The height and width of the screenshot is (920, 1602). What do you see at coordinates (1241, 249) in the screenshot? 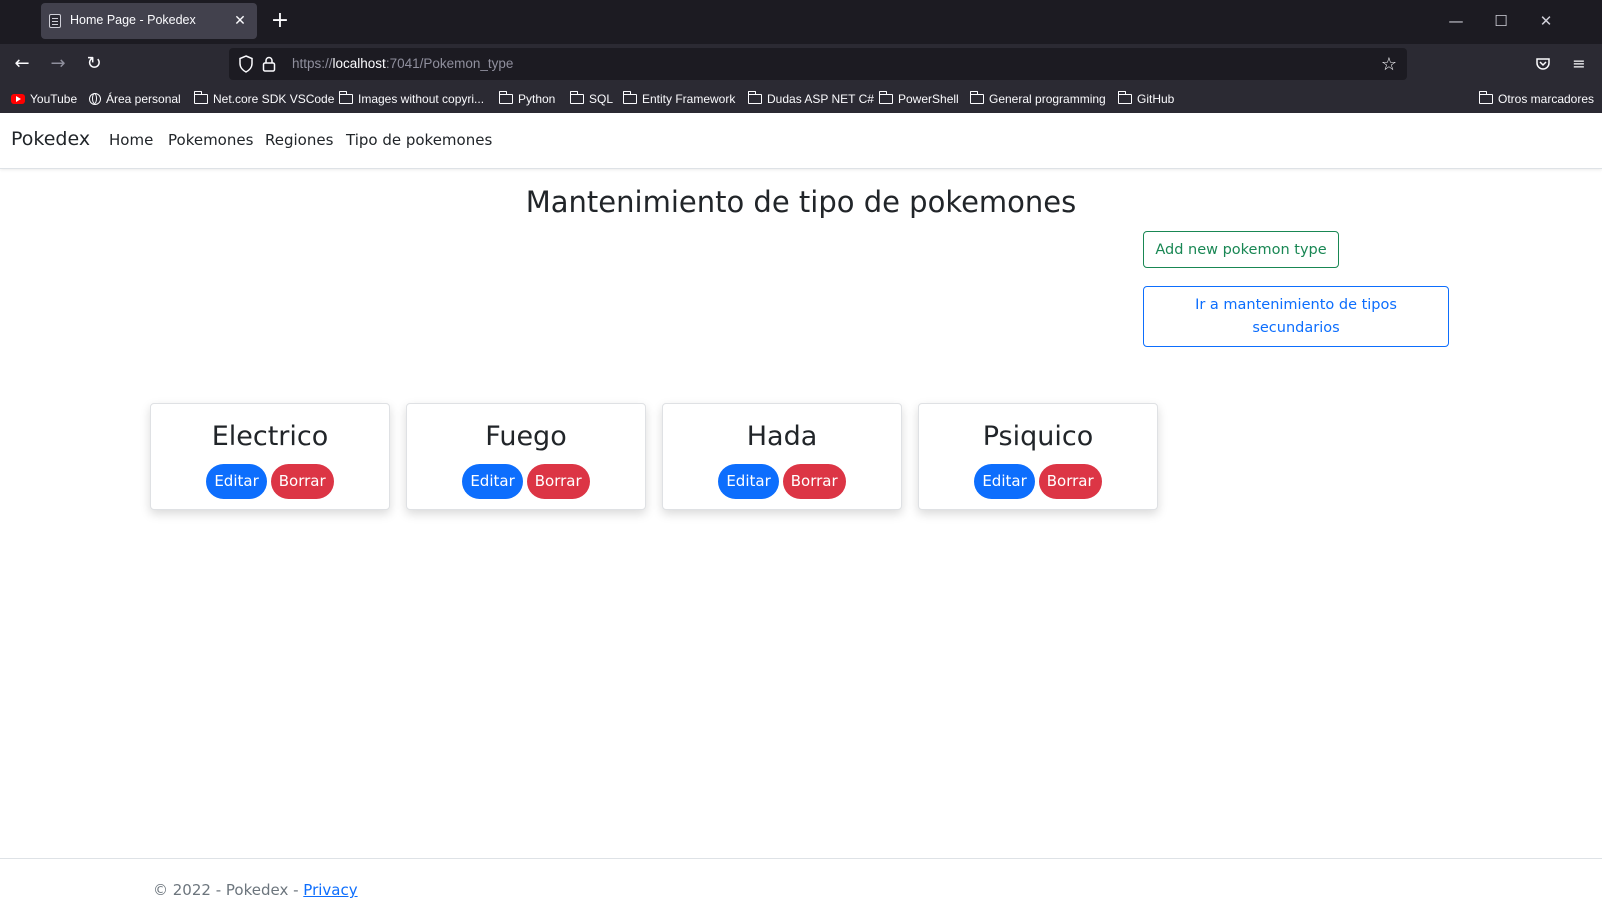
I see `add-pokemon-type-button: Add new pokemon type` at bounding box center [1241, 249].